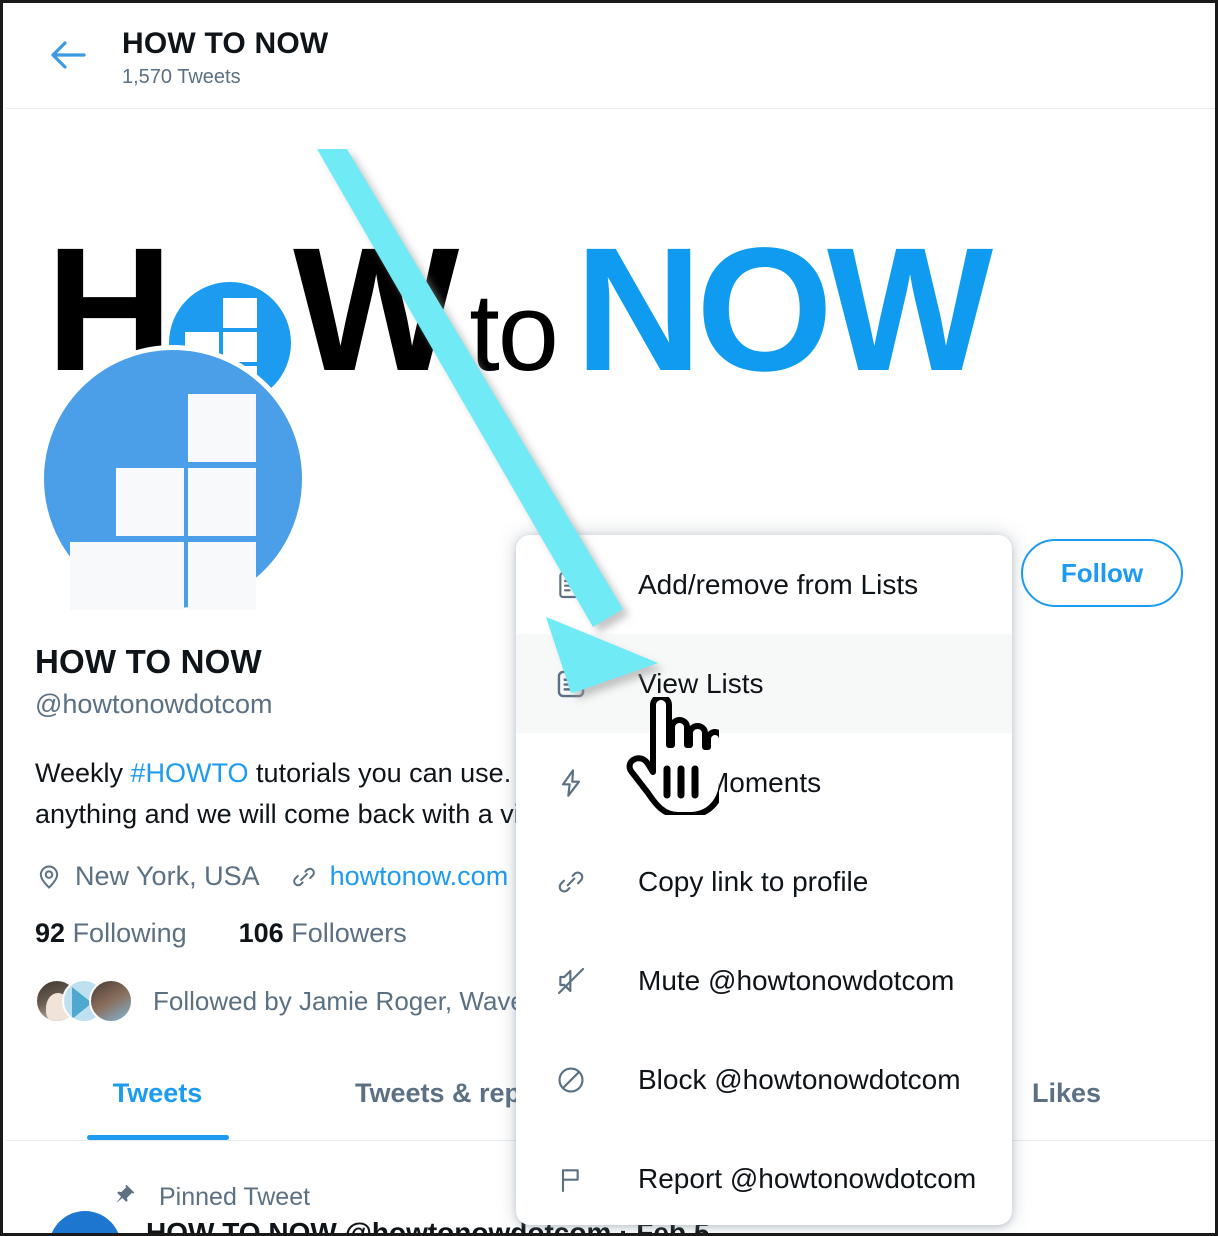  Describe the element at coordinates (571, 1179) in the screenshot. I see `report-flag-icon` at that location.